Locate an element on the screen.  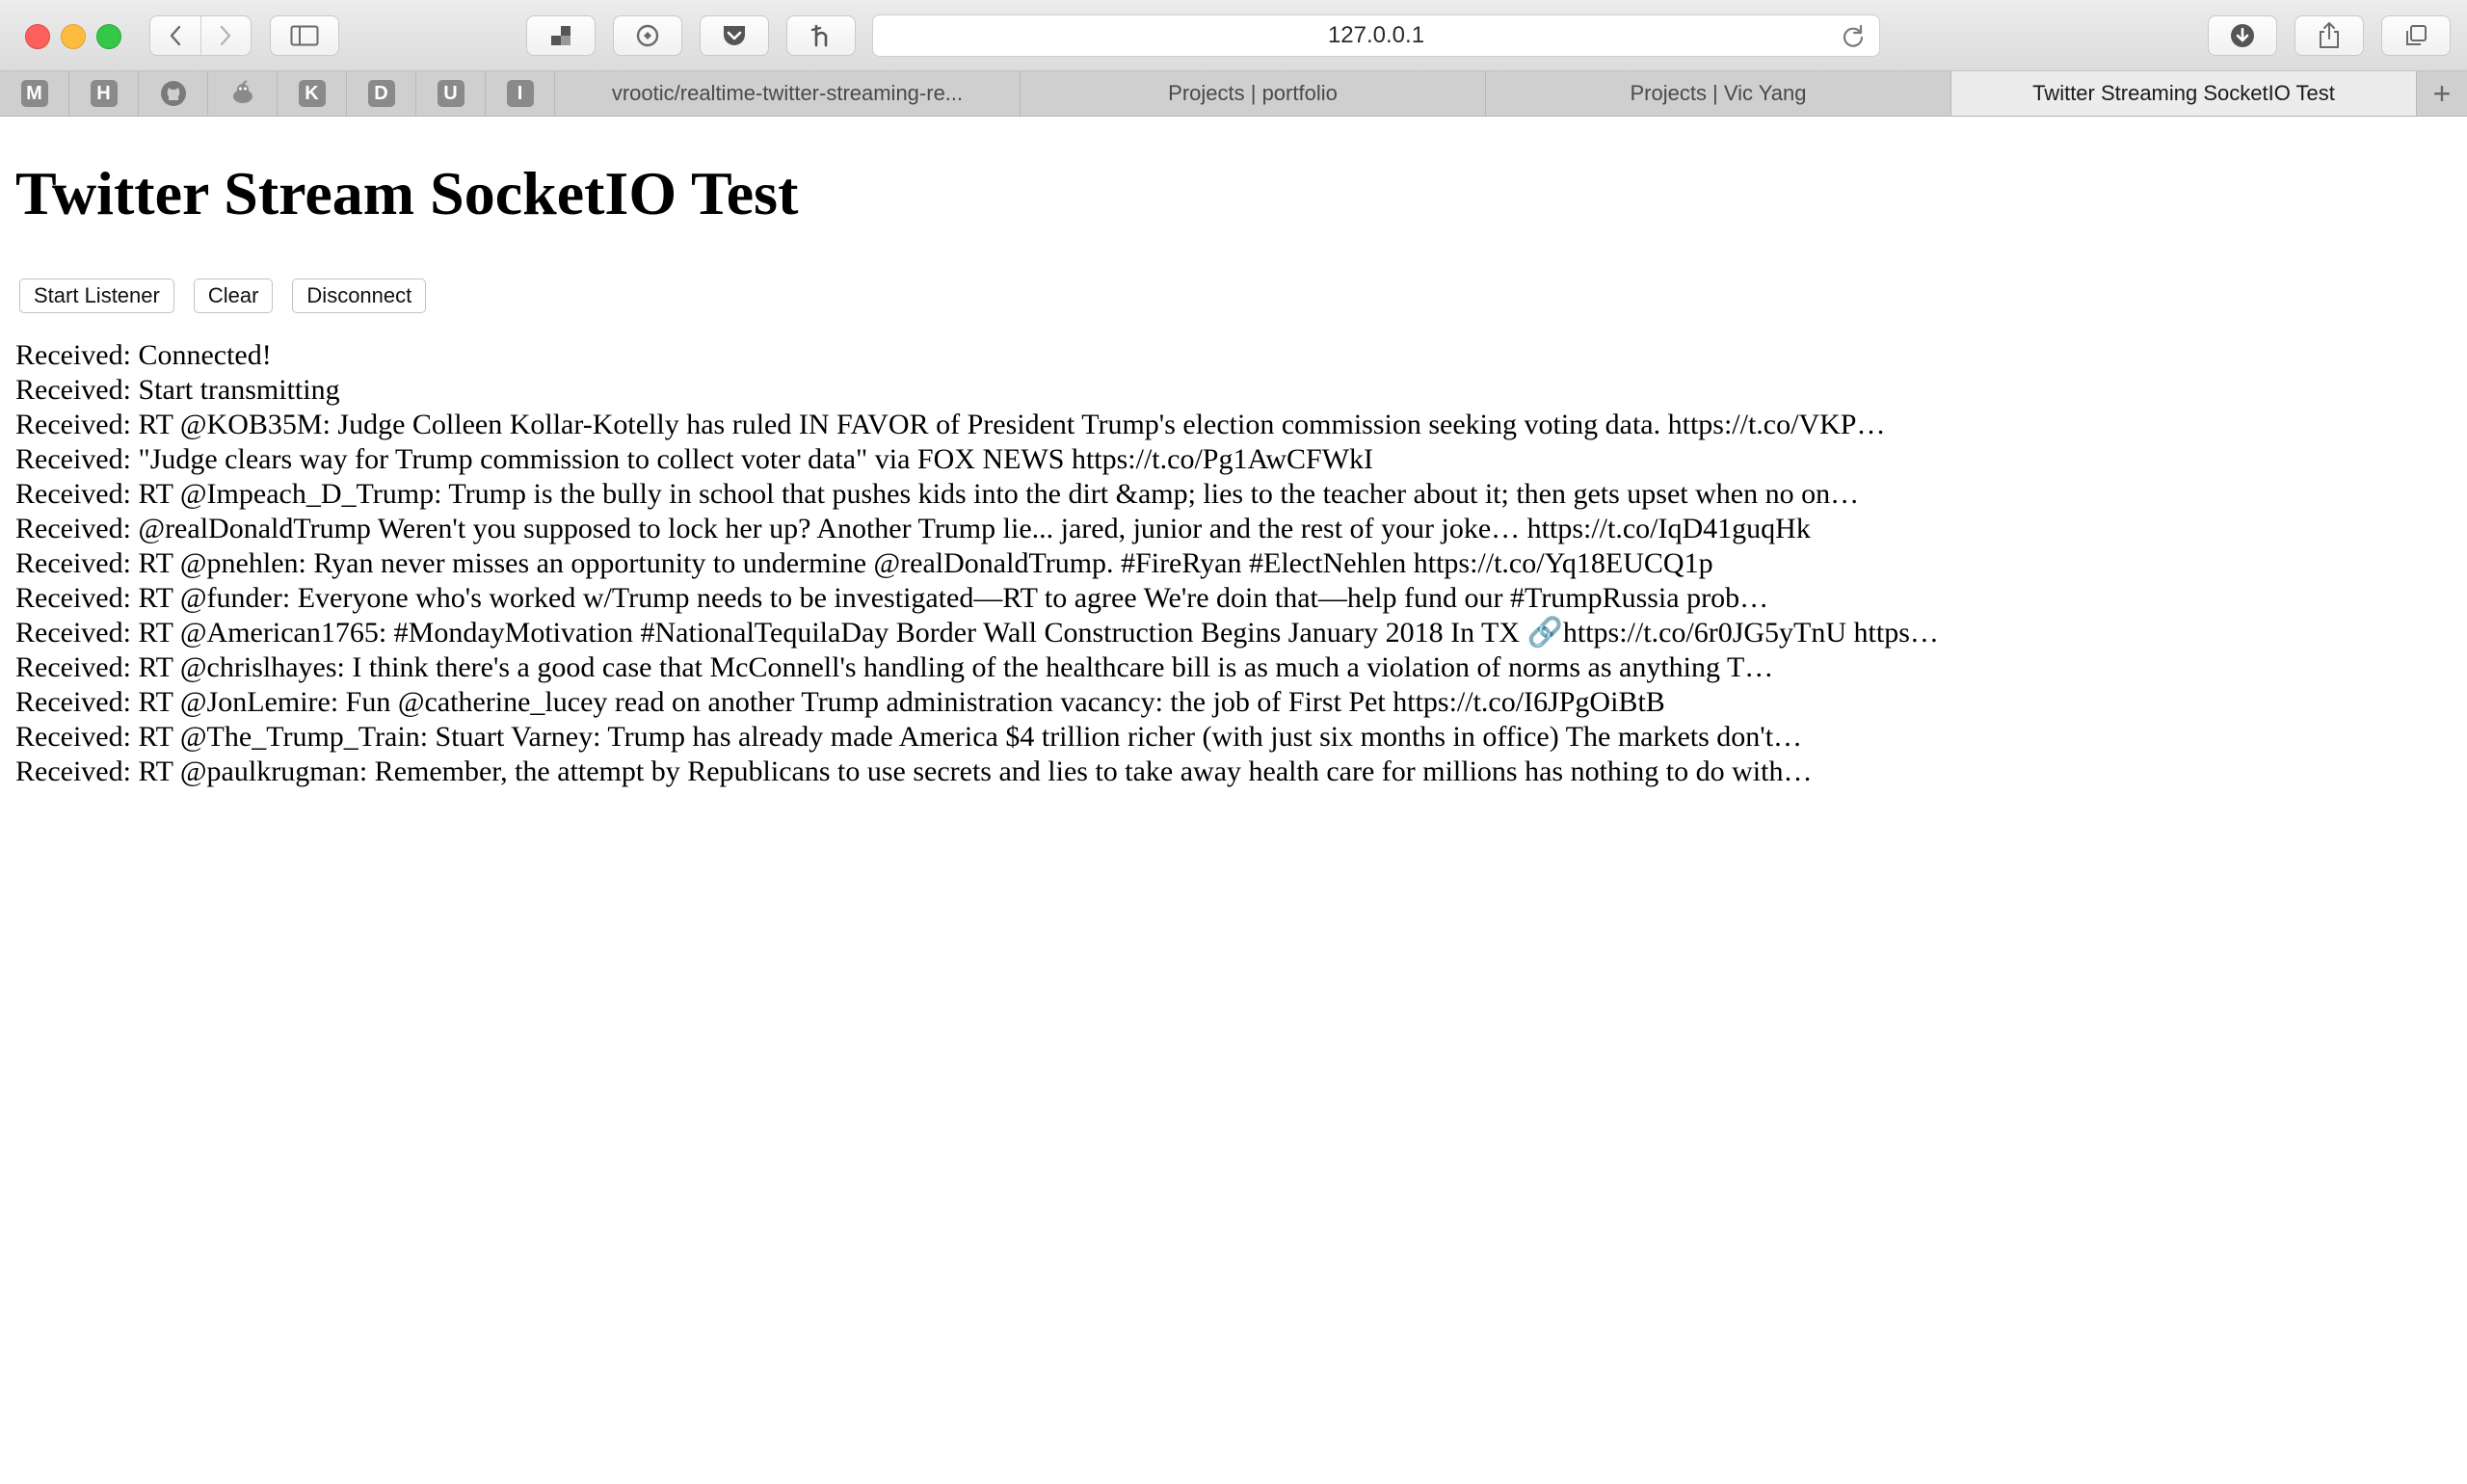
favorite-h: H is located at coordinates (104, 93).